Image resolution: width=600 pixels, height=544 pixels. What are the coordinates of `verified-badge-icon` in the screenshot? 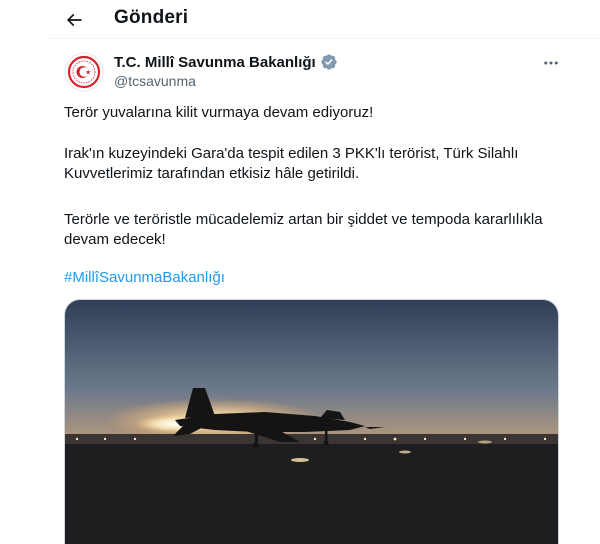 It's located at (329, 62).